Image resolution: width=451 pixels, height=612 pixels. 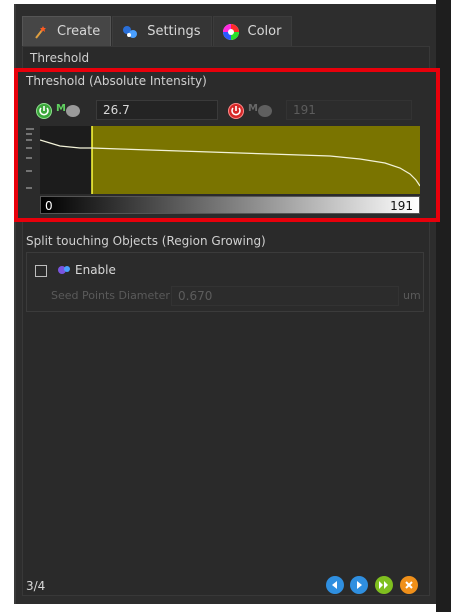 I want to click on histogram, so click(x=230, y=160).